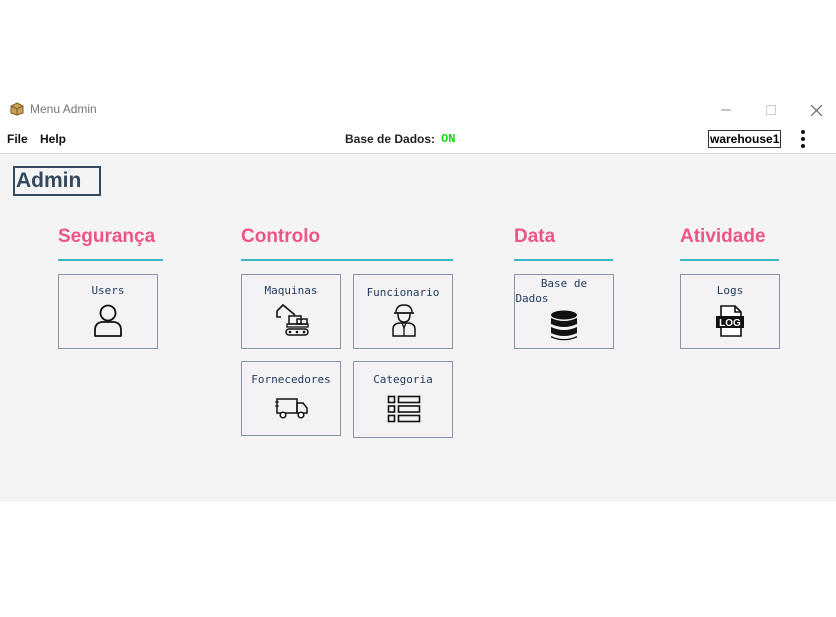  I want to click on base-de-dados-tile-button: Base de Dados, so click(564, 311).